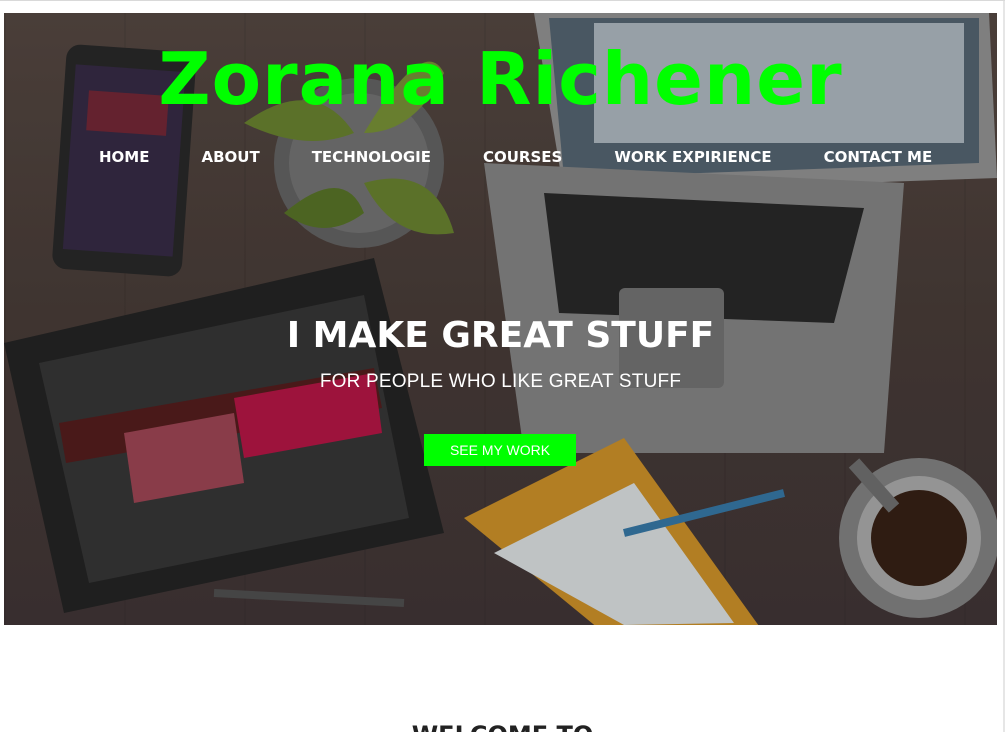 This screenshot has width=1005, height=732. What do you see at coordinates (124, 157) in the screenshot?
I see `nav-item-home: HOME` at bounding box center [124, 157].